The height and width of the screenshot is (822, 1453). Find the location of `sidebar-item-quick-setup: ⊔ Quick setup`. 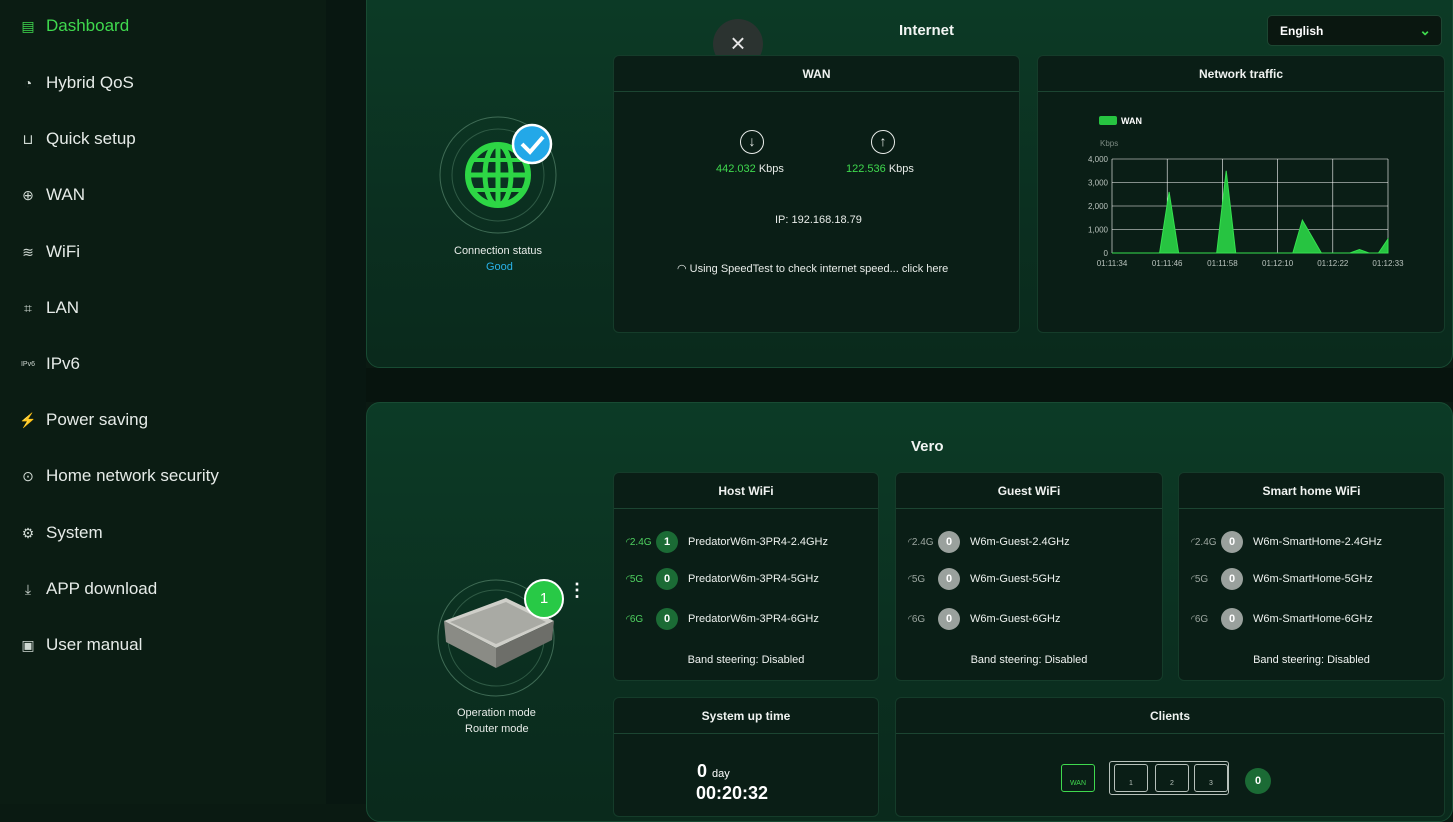

sidebar-item-quick-setup: ⊔ Quick setup is located at coordinates (77, 139).